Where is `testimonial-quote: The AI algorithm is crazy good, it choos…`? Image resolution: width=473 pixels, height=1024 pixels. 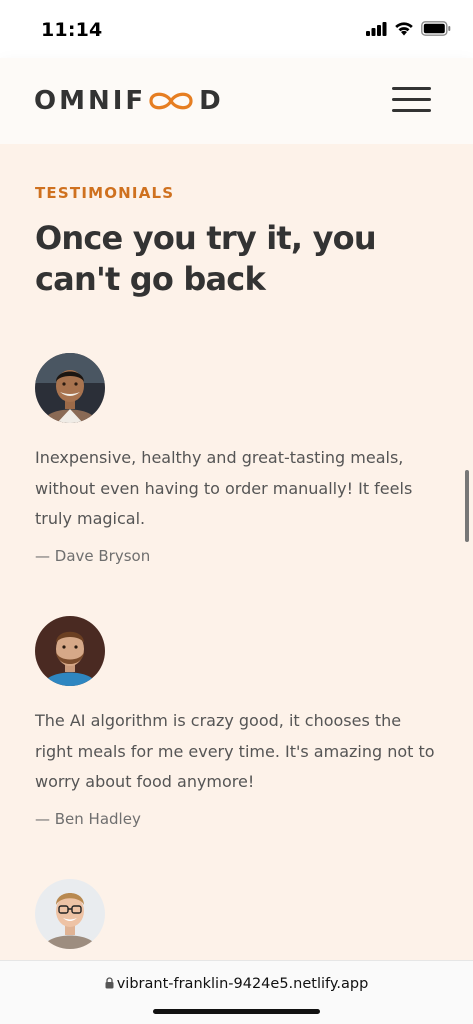 testimonial-quote: The AI algorithm is crazy good, it choos… is located at coordinates (235, 751).